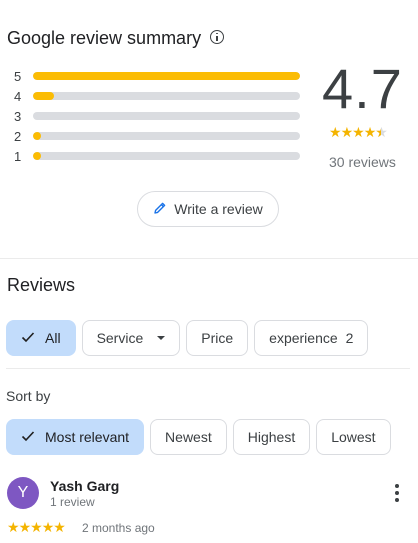 This screenshot has height=543, width=418. I want to click on sort-chip-label: Highest, so click(271, 437).